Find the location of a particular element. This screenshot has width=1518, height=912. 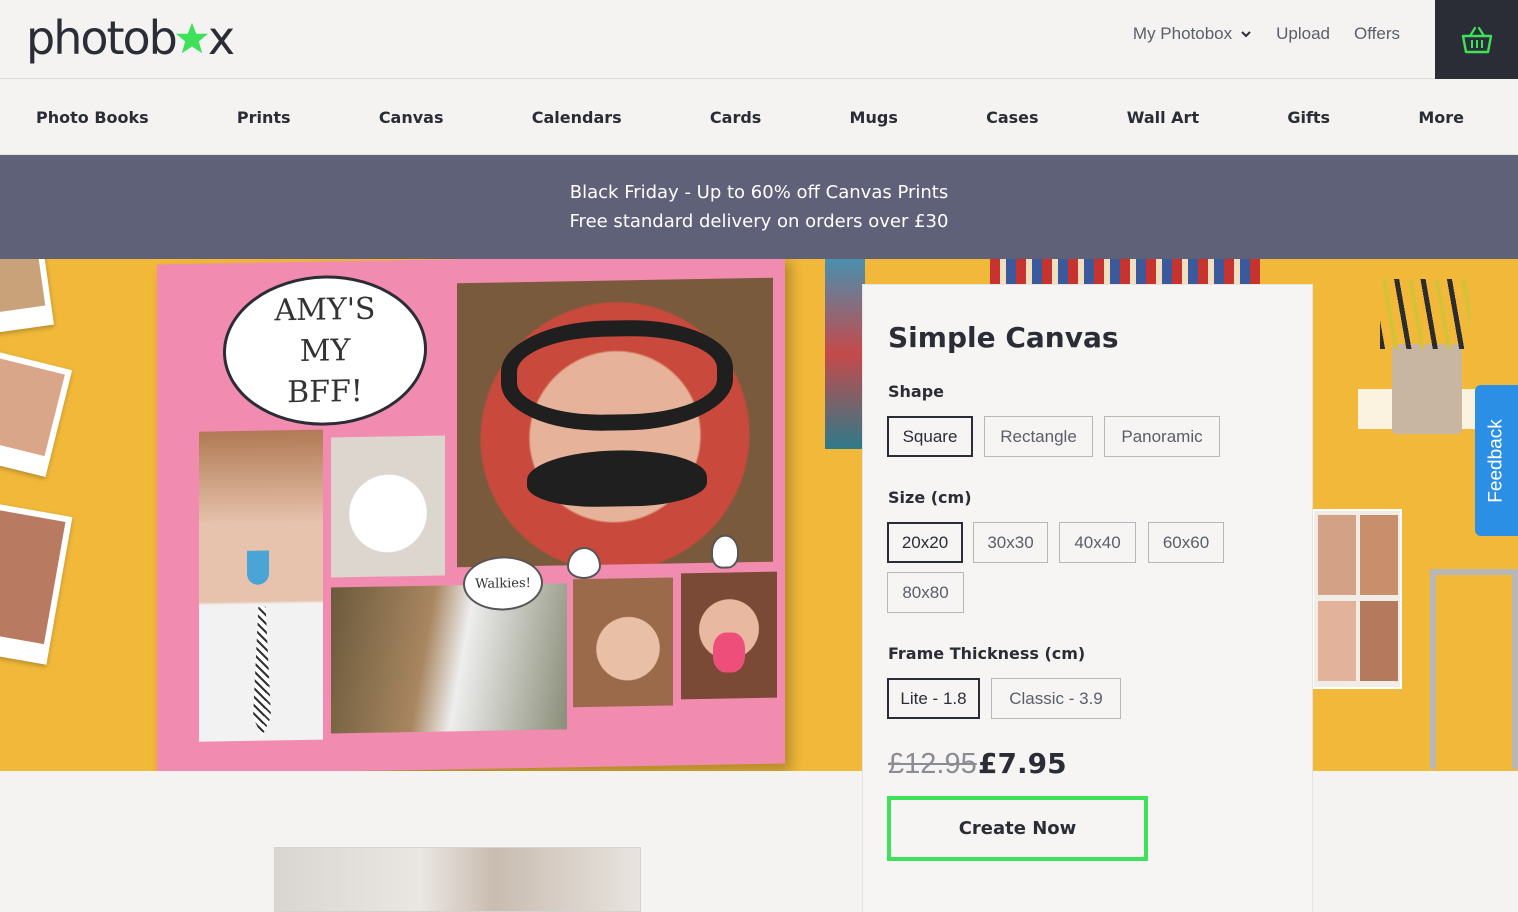

pencils is located at coordinates (1425, 314).